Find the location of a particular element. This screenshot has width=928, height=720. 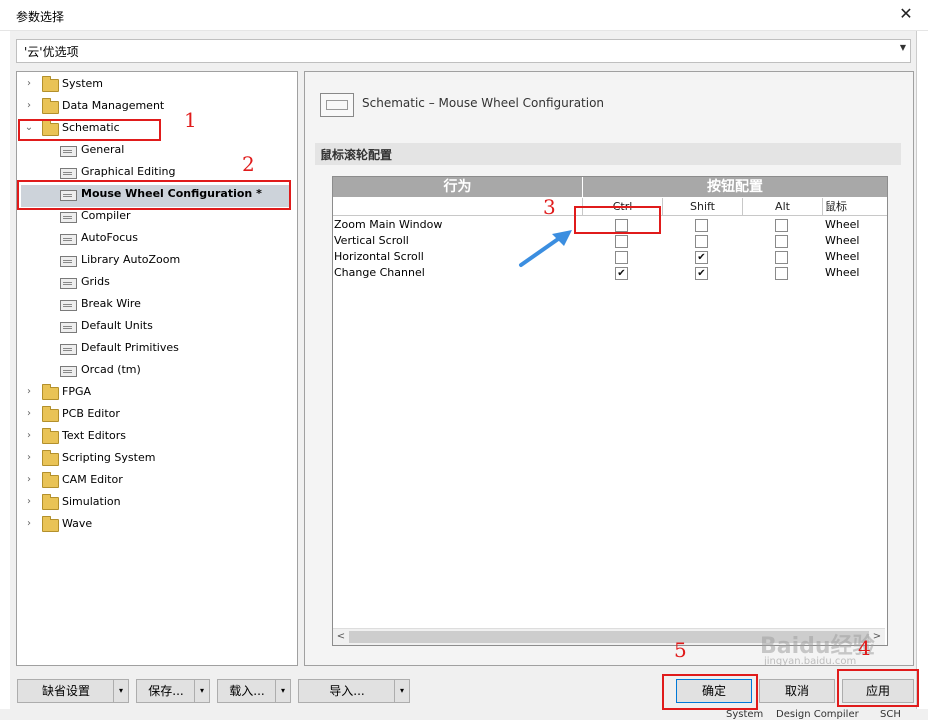

cloud-preferences-dropdown: '云'优选项 ▼ is located at coordinates (463, 51).